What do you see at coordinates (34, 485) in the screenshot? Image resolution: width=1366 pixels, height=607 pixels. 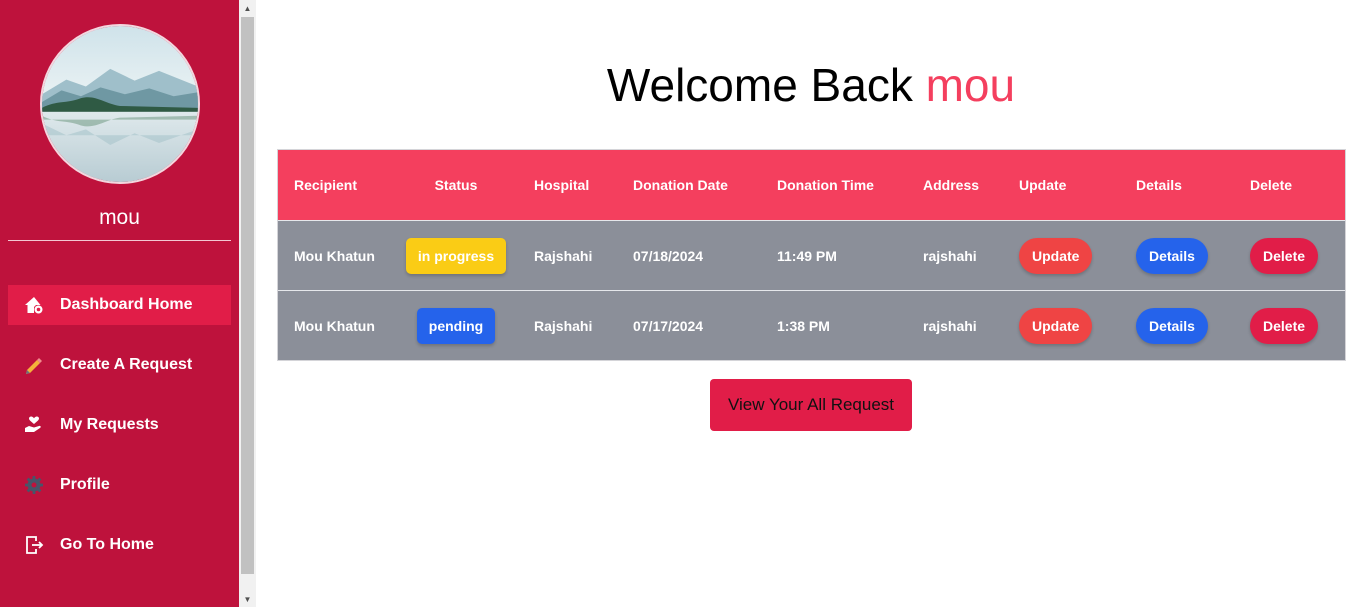 I see `gear-icon` at bounding box center [34, 485].